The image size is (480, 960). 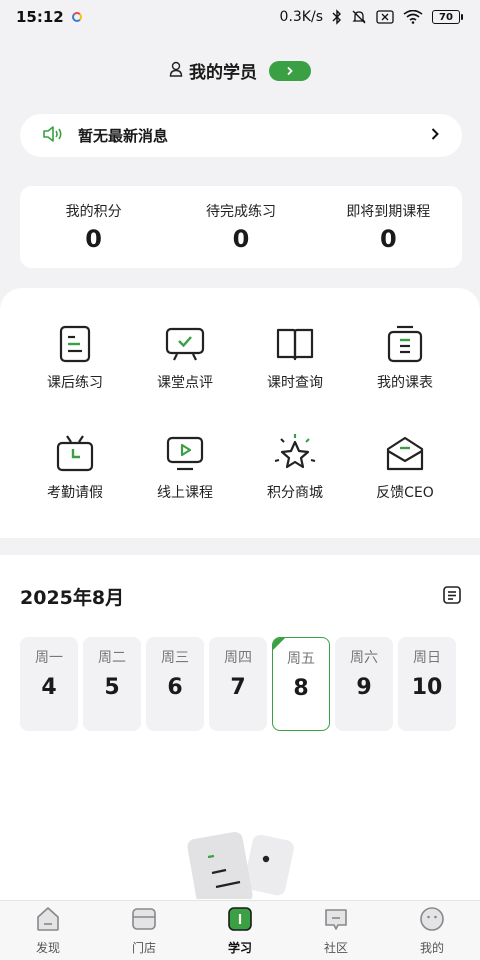 I want to click on day-name: 周六, so click(x=364, y=658).